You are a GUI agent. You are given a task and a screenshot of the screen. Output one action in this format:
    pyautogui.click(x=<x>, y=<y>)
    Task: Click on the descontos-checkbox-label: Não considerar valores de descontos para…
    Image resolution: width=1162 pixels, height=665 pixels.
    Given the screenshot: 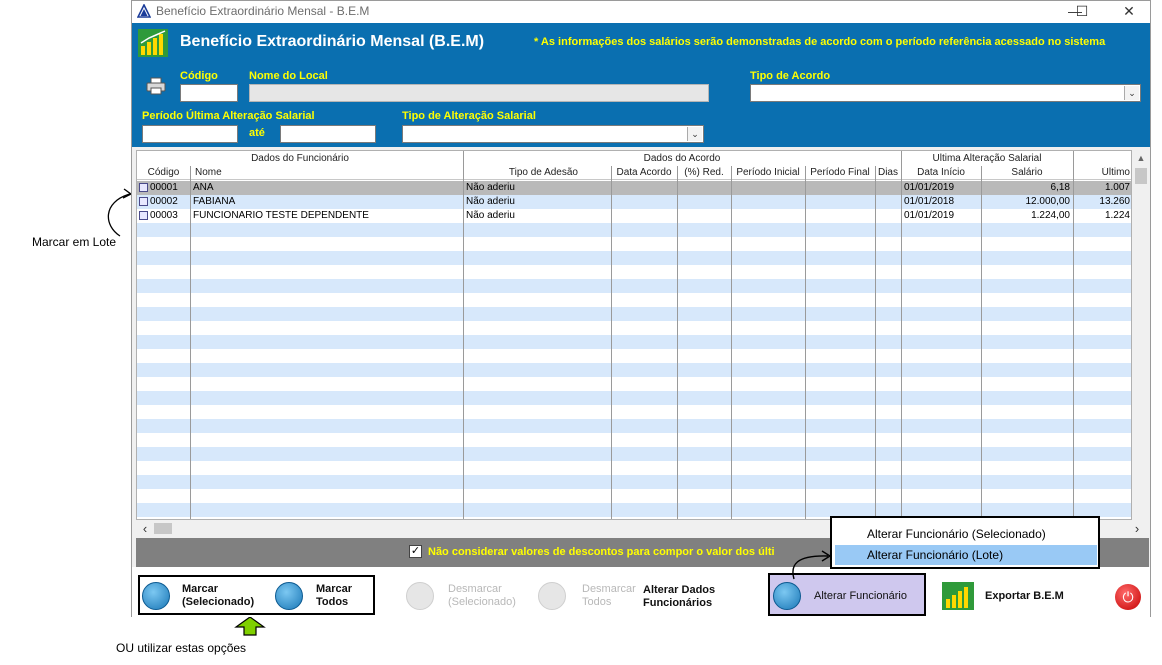 What is the action you would take?
    pyautogui.click(x=601, y=552)
    